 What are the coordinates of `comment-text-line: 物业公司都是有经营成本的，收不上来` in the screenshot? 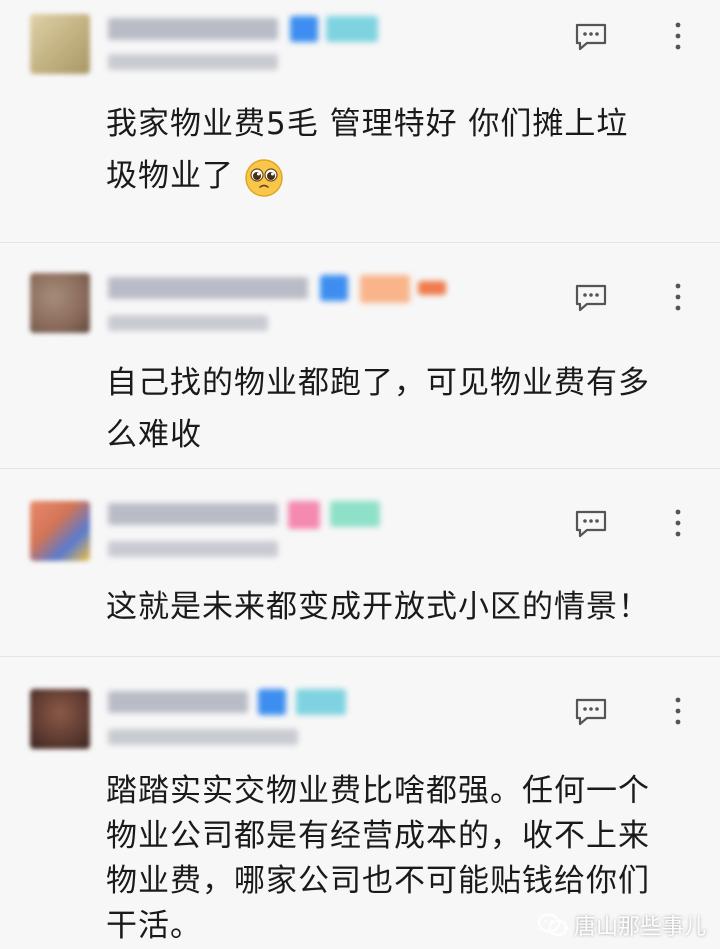 It's located at (378, 836).